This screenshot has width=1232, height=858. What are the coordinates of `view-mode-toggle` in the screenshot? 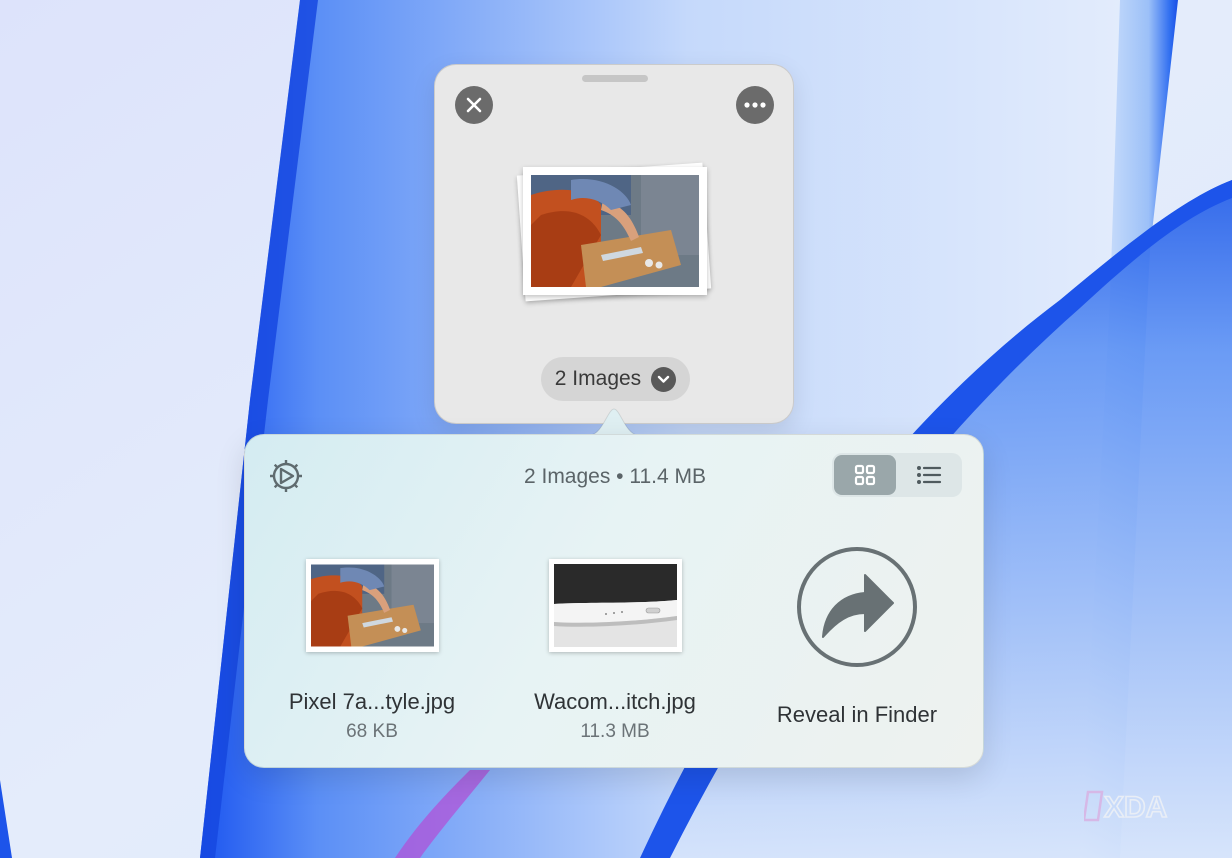 It's located at (897, 475).